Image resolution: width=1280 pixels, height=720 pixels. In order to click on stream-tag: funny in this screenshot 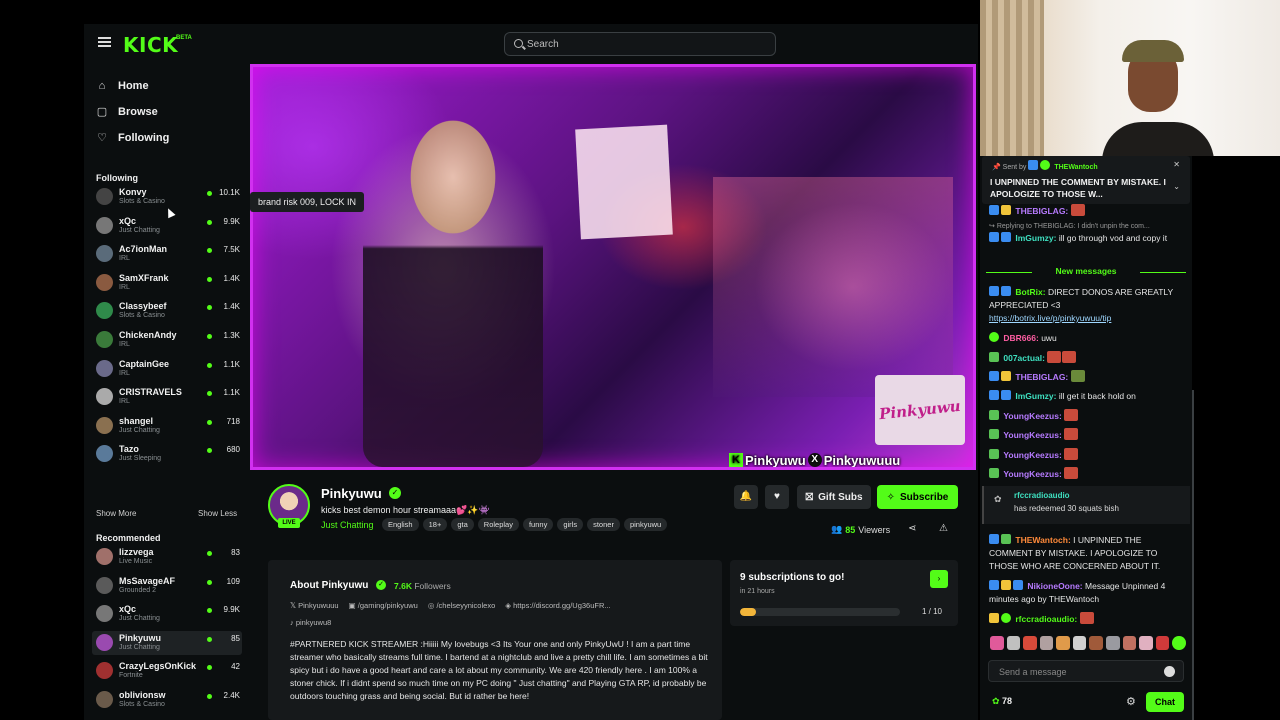, I will do `click(538, 524)`.